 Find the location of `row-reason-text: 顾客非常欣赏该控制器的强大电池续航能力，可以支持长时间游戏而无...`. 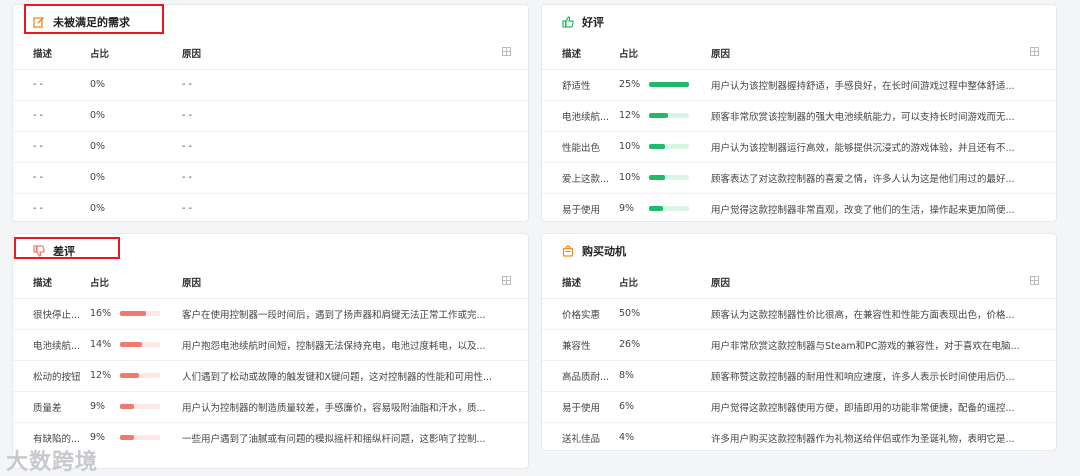

row-reason-text: 顾客非常欣赏该控制器的强大电池续航能力，可以支持长时间游戏而无... is located at coordinates (863, 117).